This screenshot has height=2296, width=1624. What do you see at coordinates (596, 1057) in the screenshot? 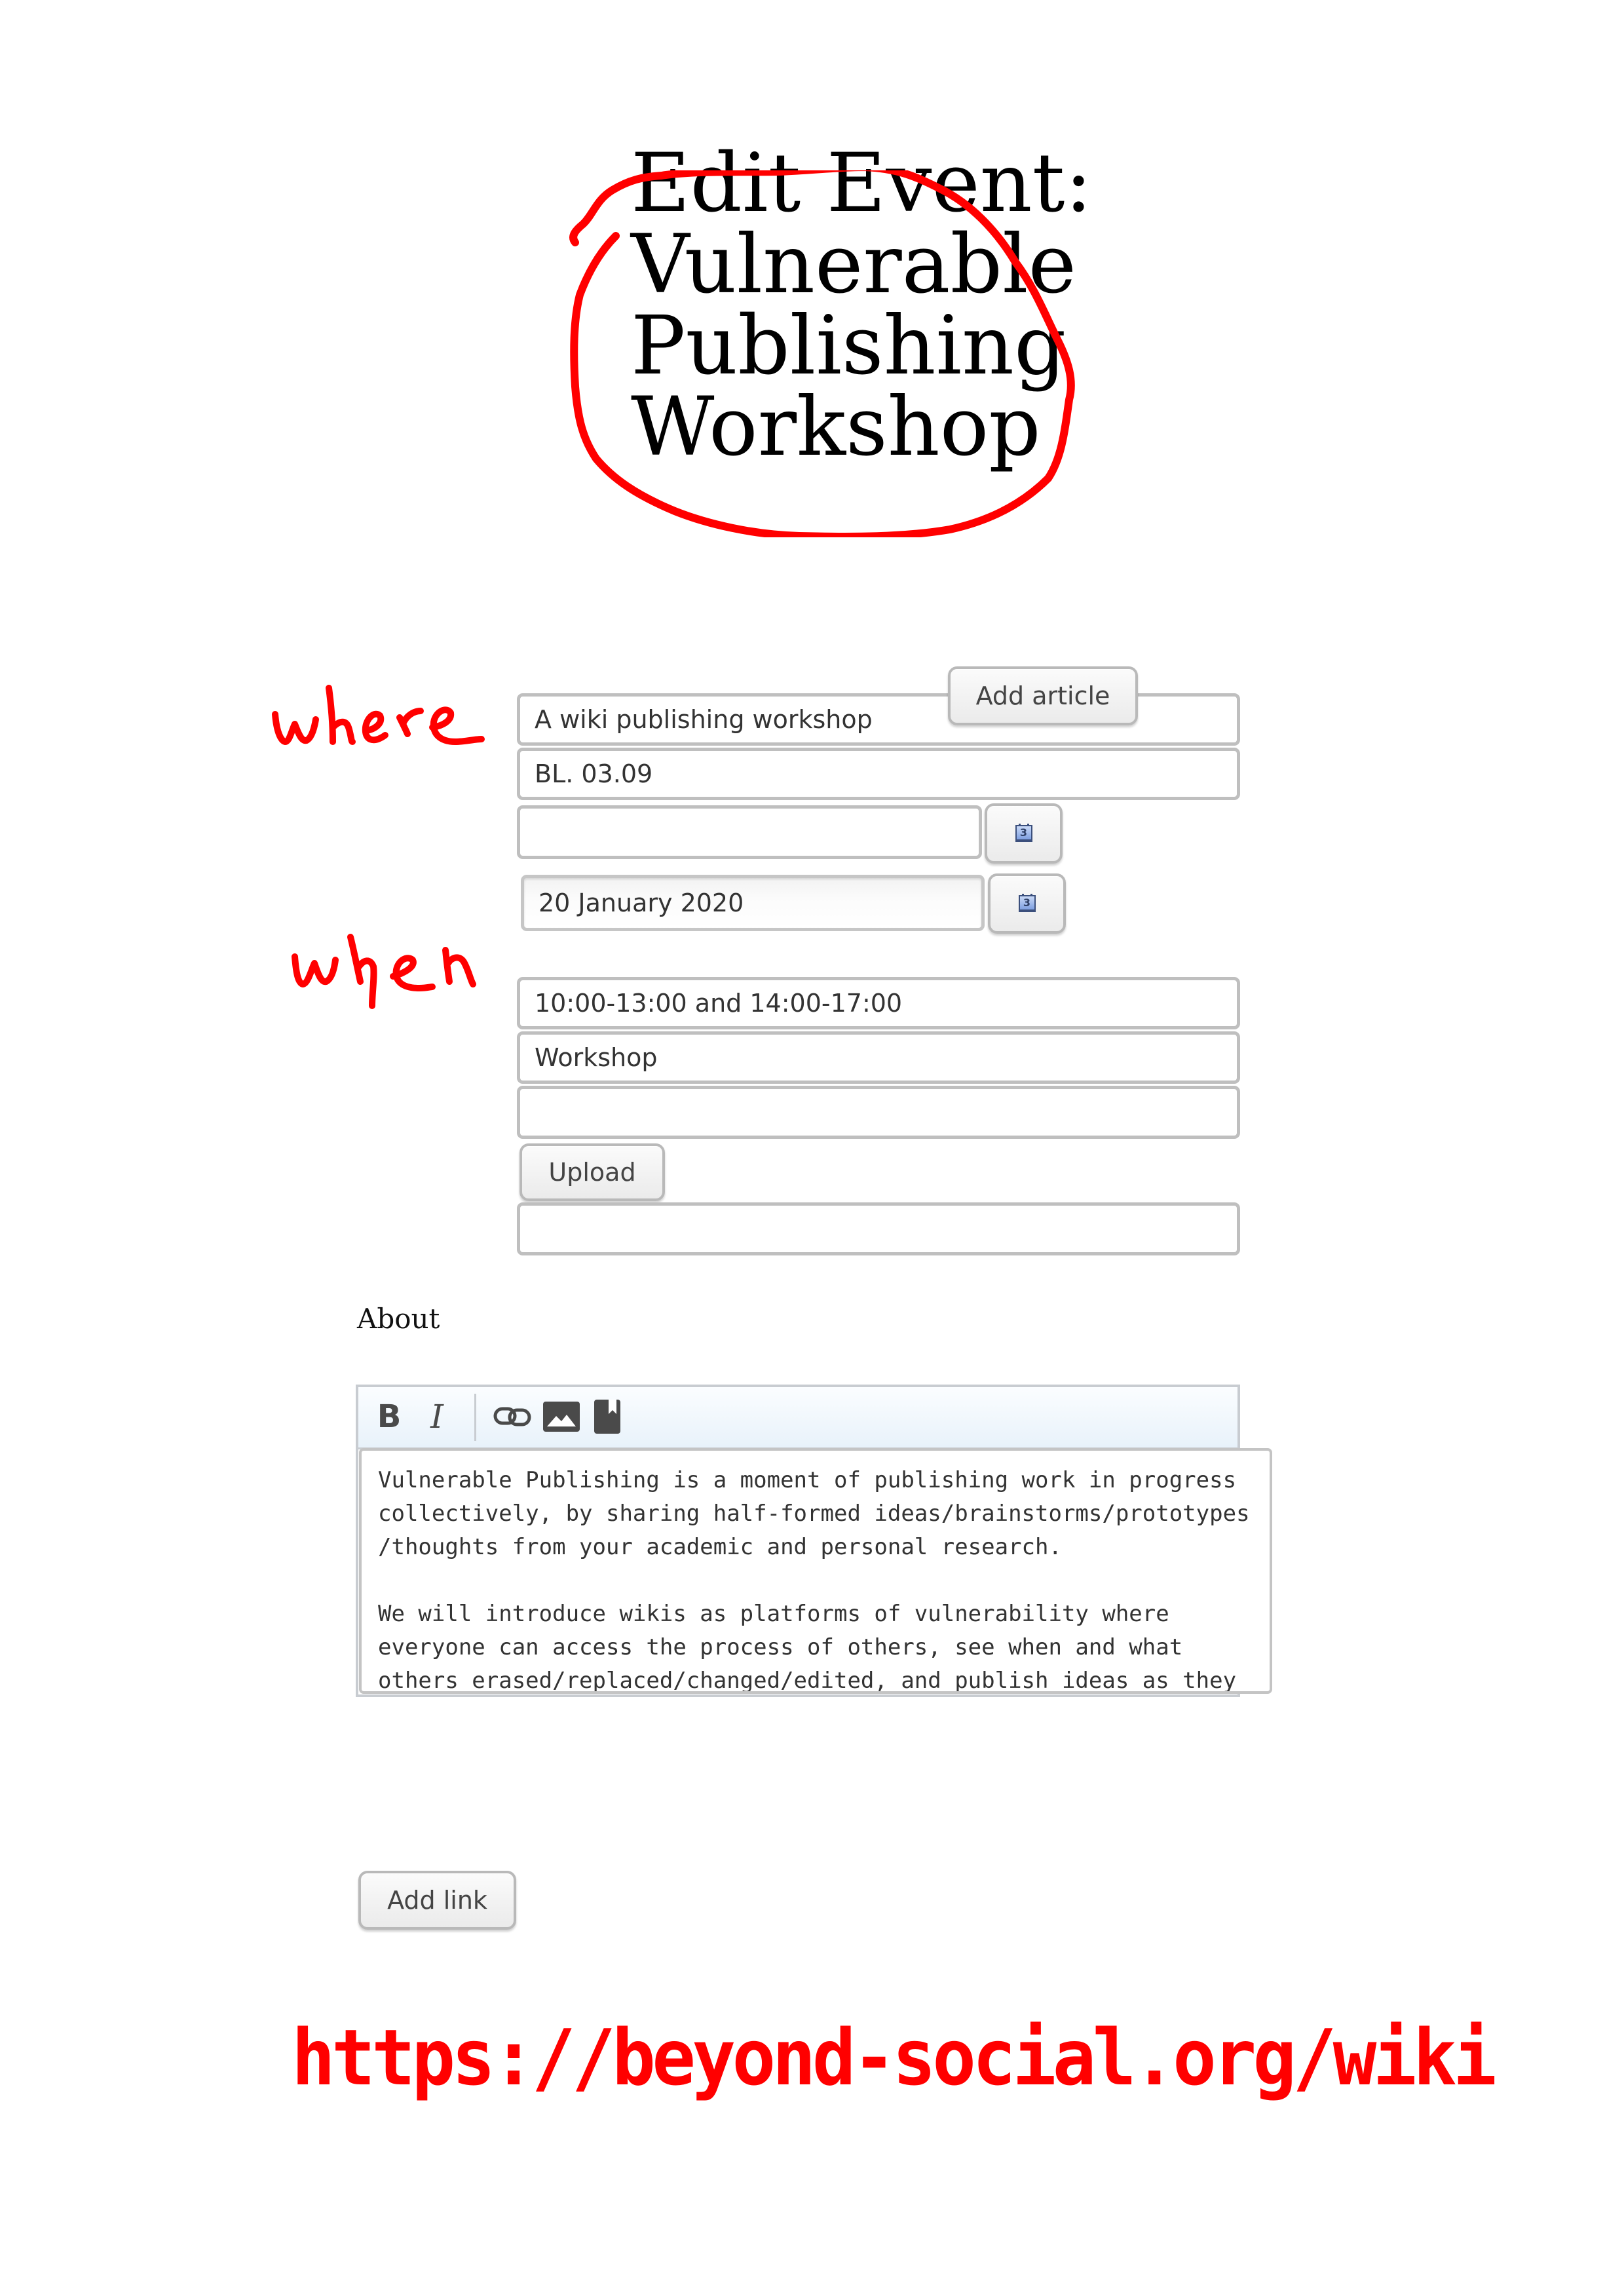
I see `type-value: Workshop` at bounding box center [596, 1057].